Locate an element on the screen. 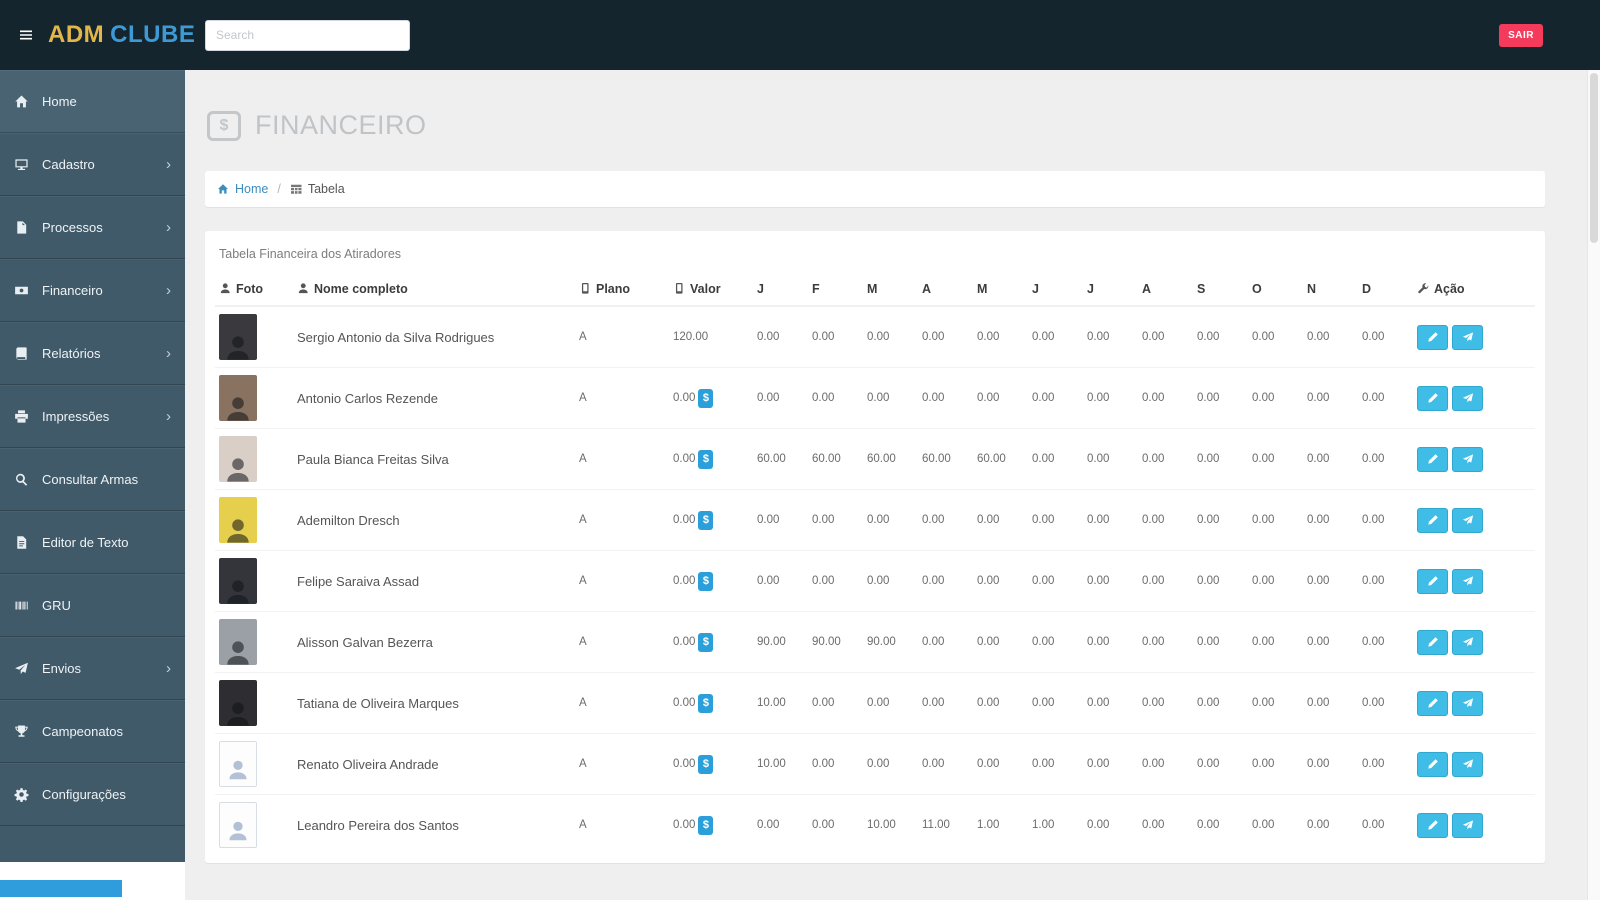 This screenshot has width=1600, height=900. search-input is located at coordinates (307, 35).